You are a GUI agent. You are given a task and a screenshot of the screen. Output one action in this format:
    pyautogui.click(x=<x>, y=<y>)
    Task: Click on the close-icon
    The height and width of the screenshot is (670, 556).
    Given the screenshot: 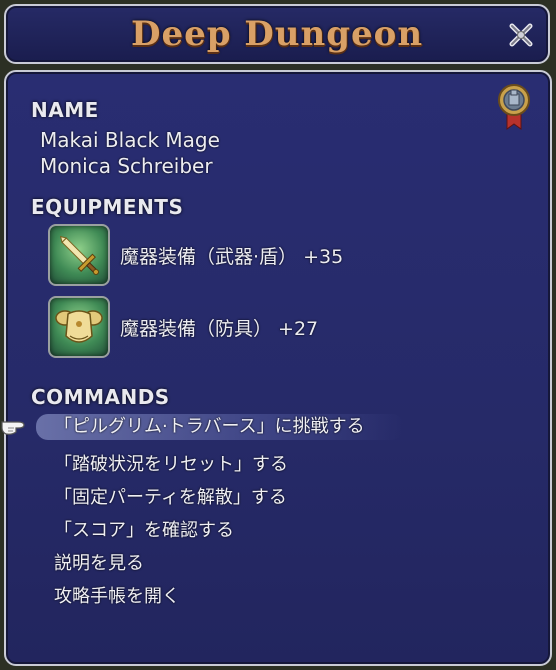 What is the action you would take?
    pyautogui.click(x=521, y=35)
    